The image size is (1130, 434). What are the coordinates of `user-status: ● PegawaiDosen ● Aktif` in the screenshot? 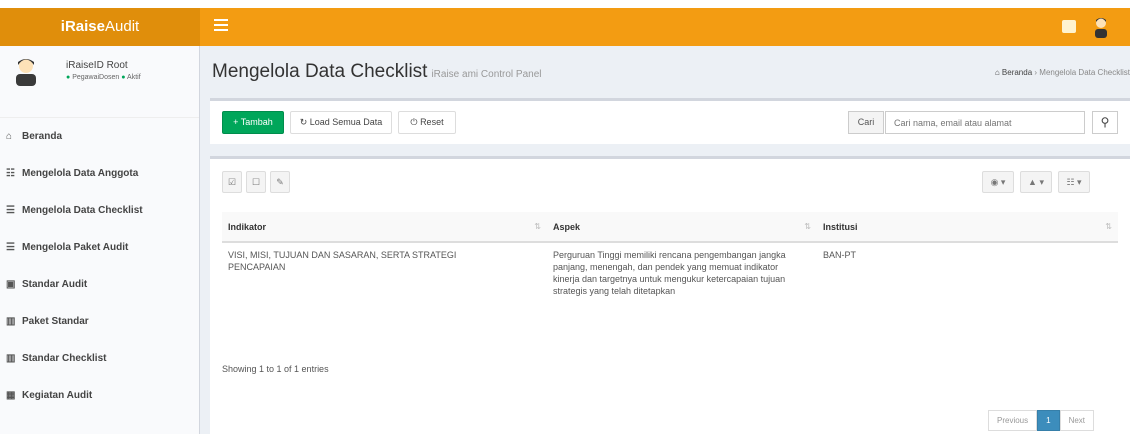 It's located at (103, 77).